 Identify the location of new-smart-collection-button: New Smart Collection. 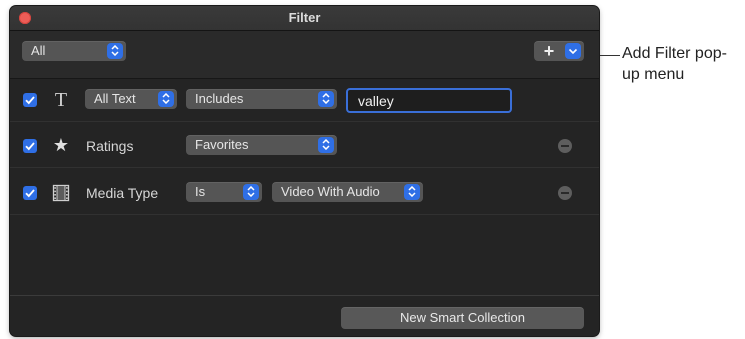
(462, 318).